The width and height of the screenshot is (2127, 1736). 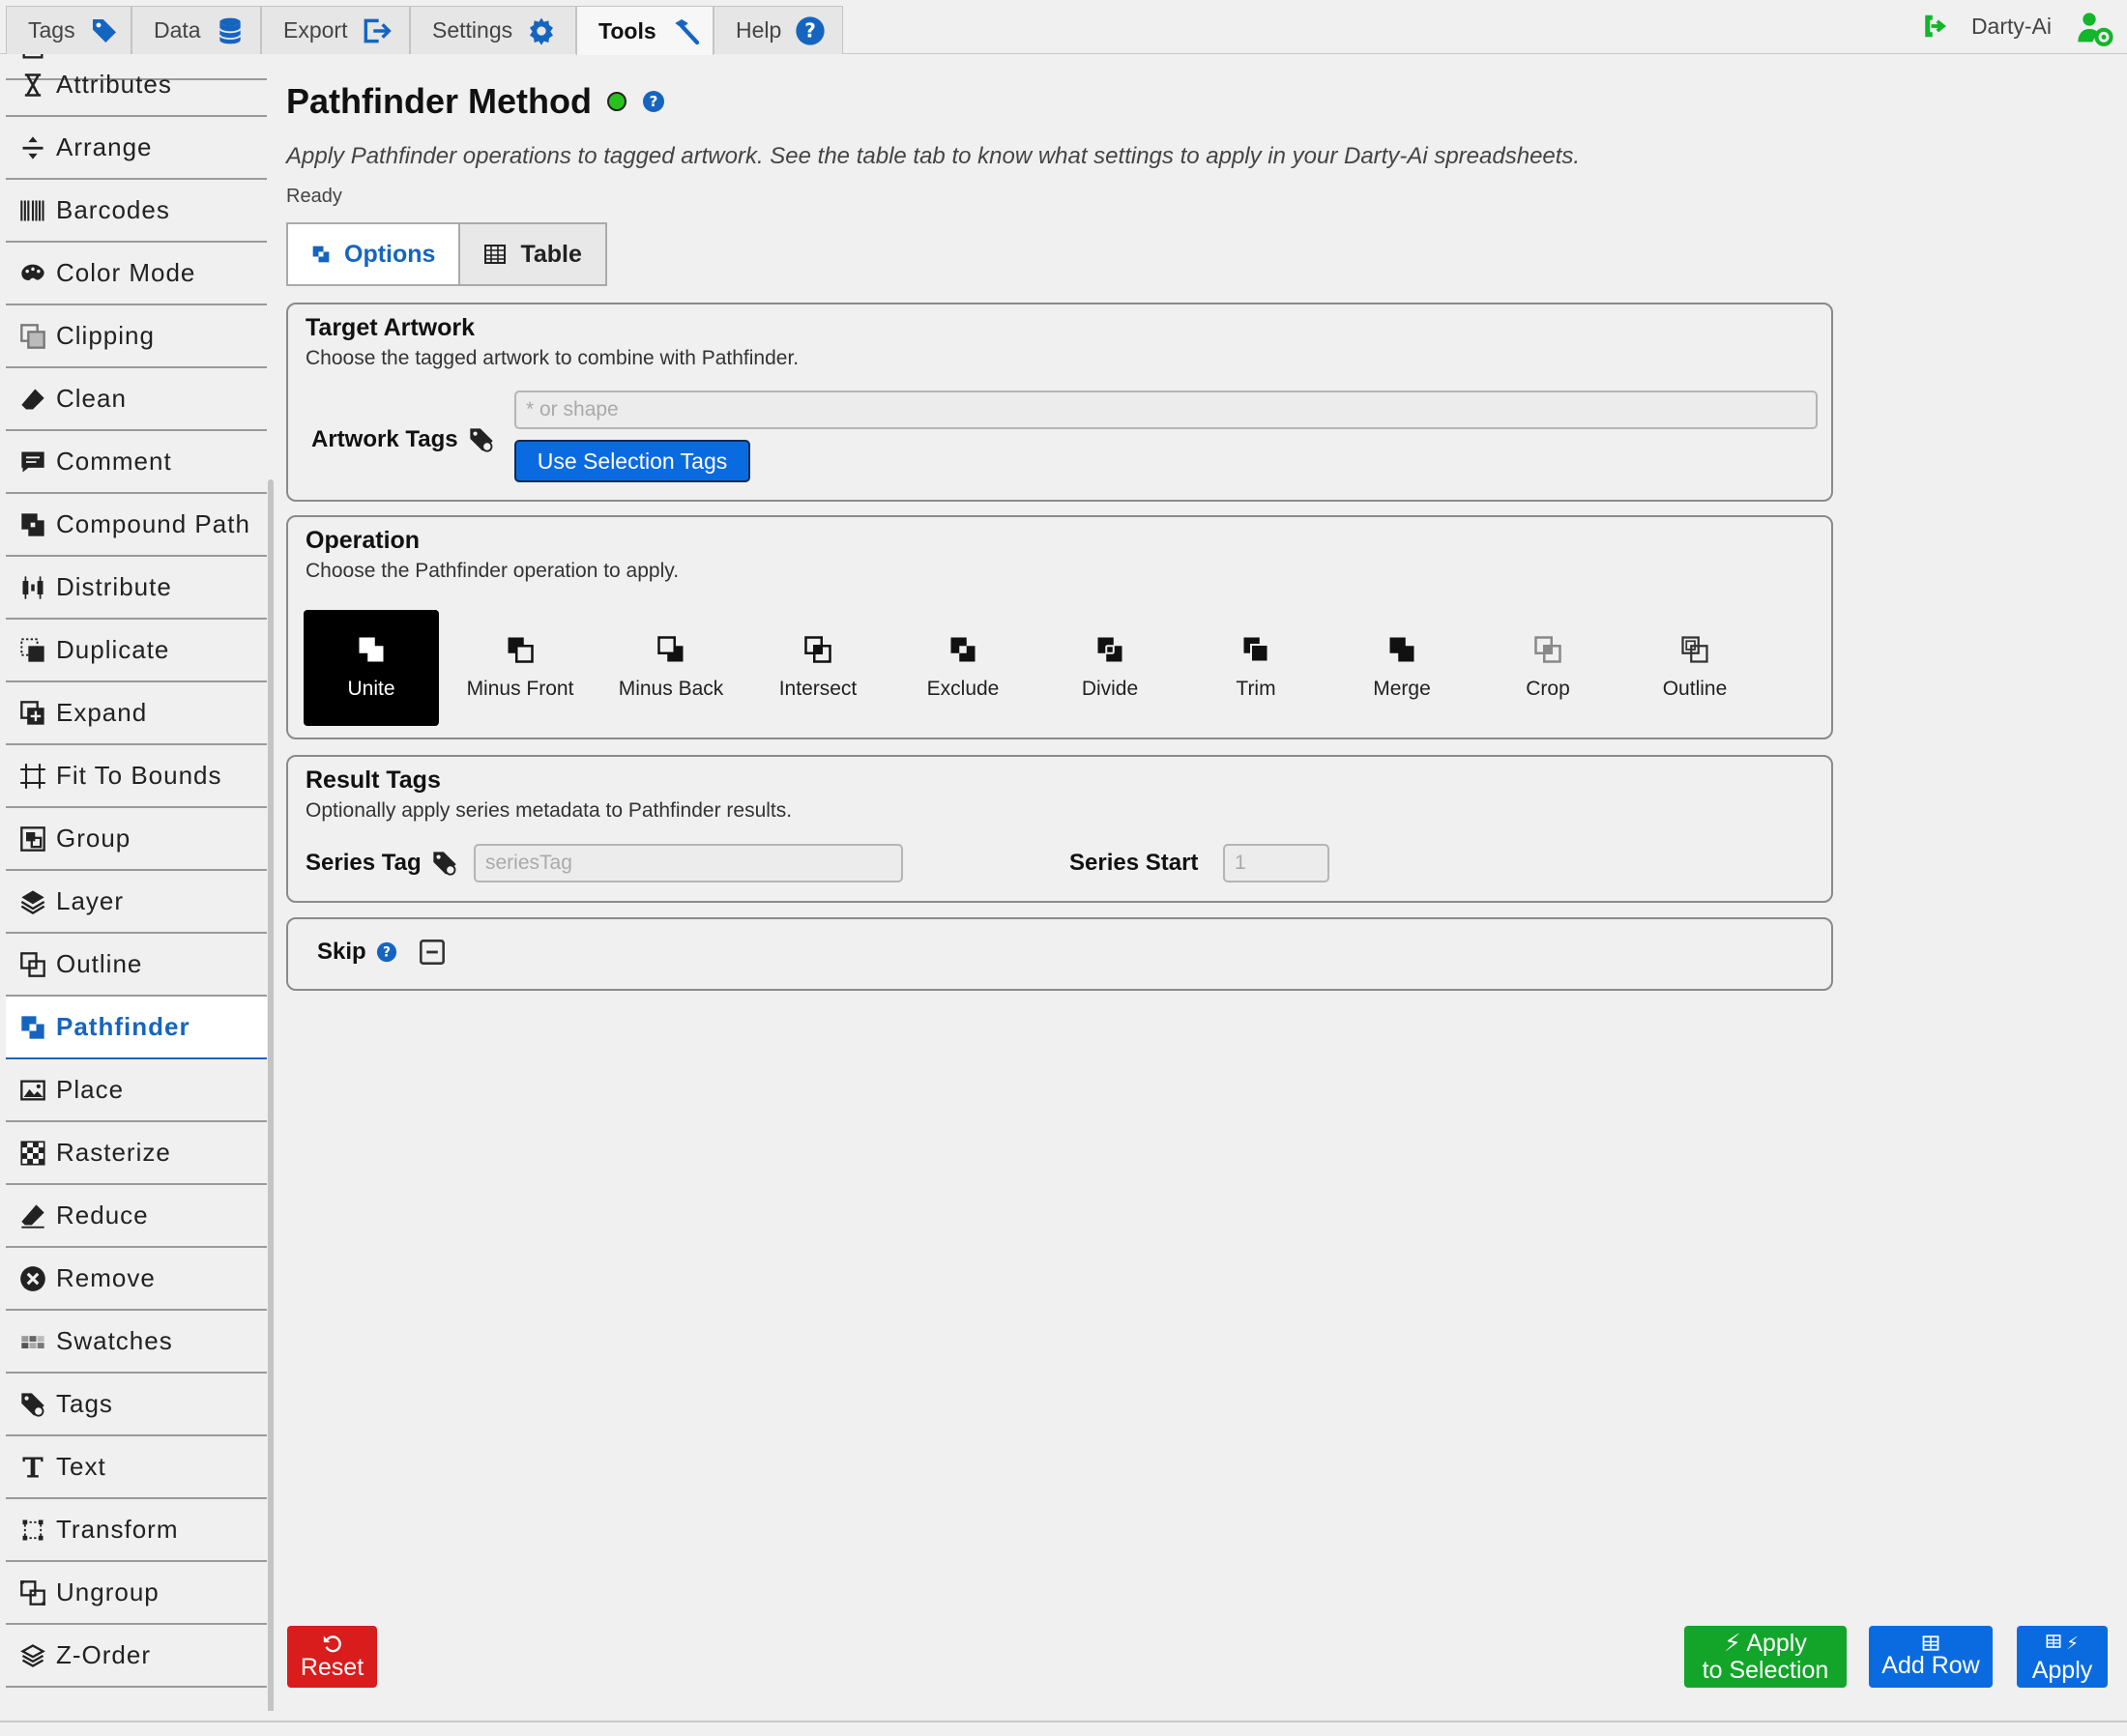 What do you see at coordinates (32, 1655) in the screenshot?
I see `z-order-icon` at bounding box center [32, 1655].